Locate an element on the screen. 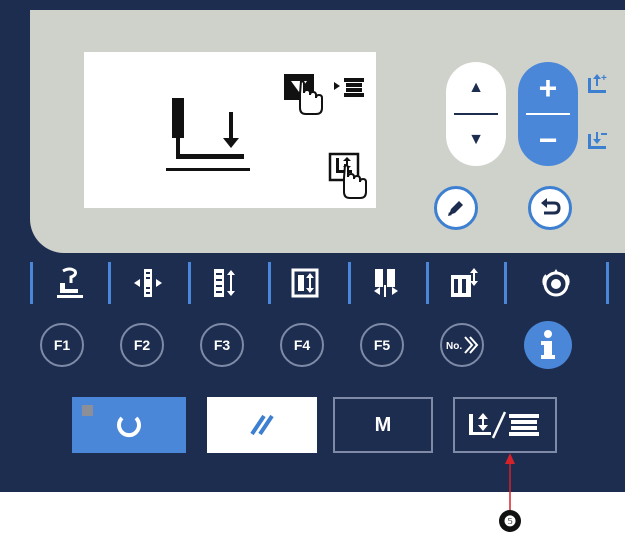  pattern-change-icon is located at coordinates (464, 282).